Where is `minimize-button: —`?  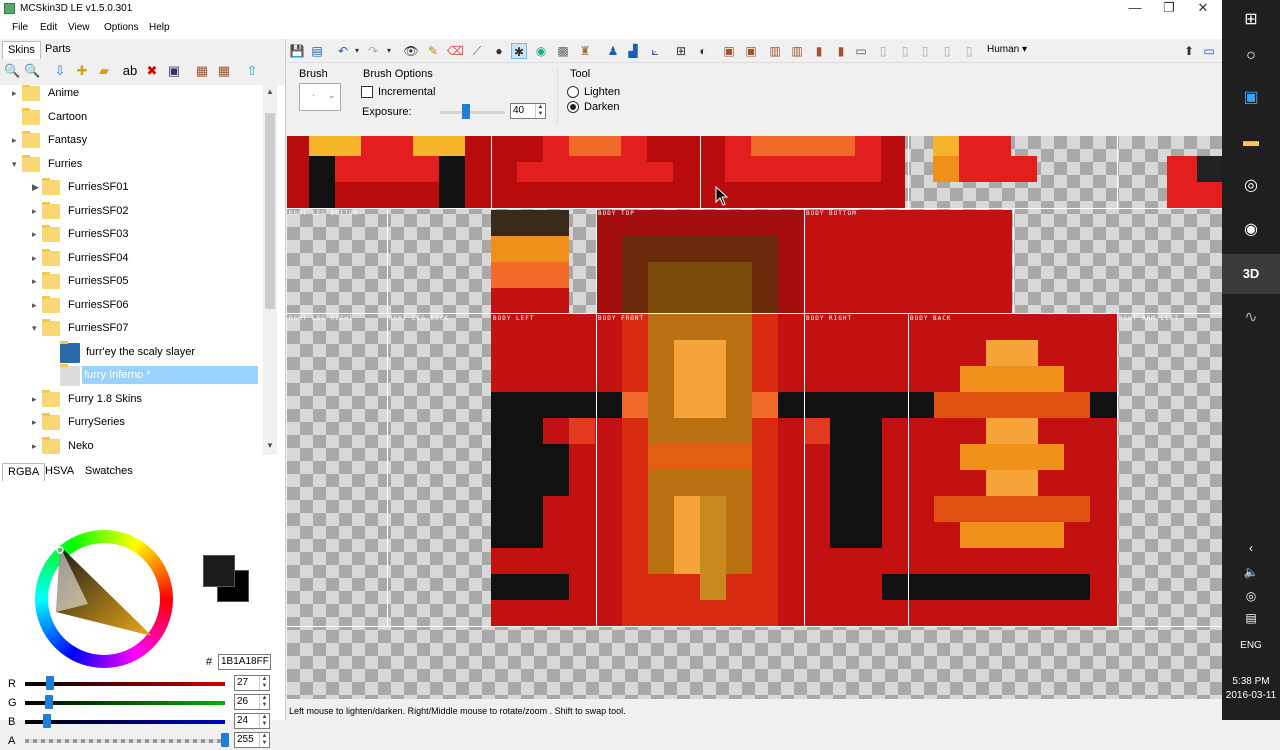 minimize-button: — is located at coordinates (1135, 8).